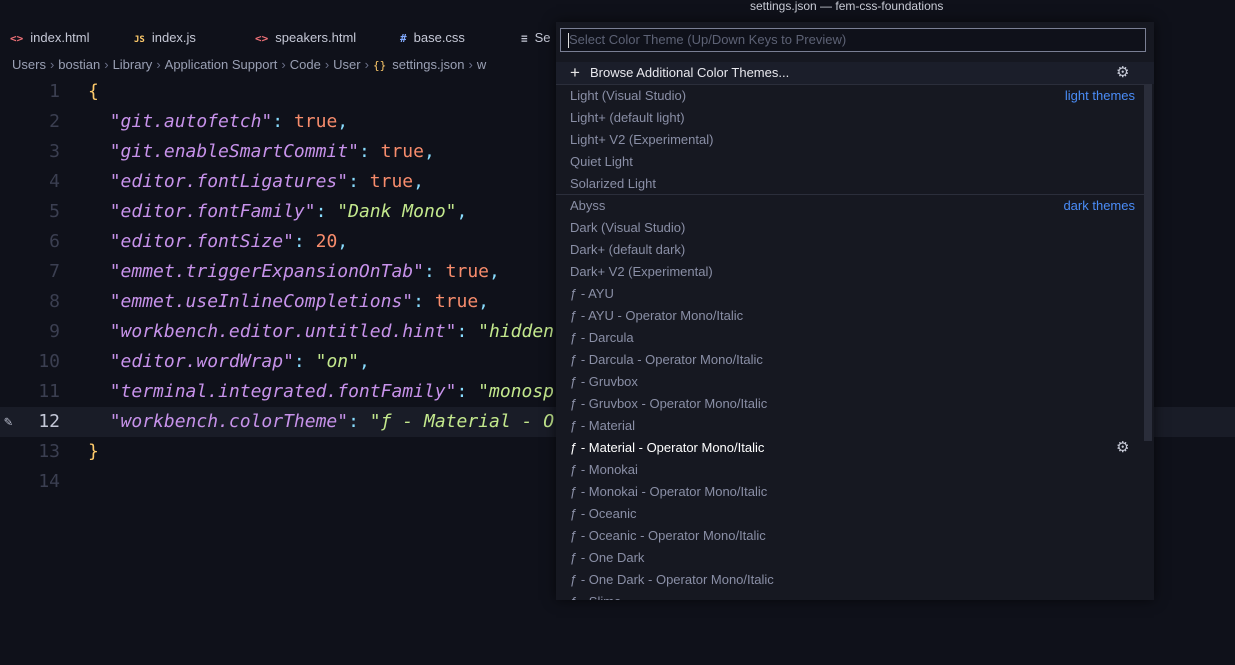 The image size is (1235, 665). What do you see at coordinates (304, 271) in the screenshot?
I see `line-content: "emmet.triggerExpansionOnTab": true,` at bounding box center [304, 271].